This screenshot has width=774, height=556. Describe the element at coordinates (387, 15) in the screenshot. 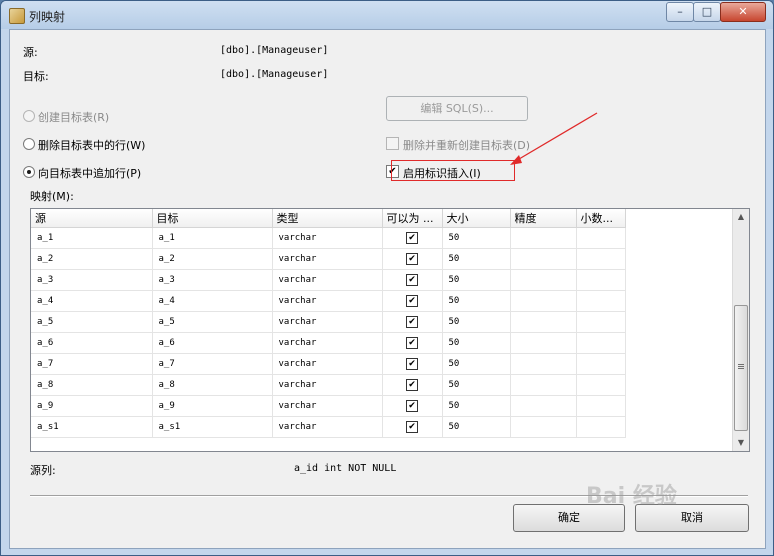

I see `title-bar: 列映射 – □ ✕` at that location.